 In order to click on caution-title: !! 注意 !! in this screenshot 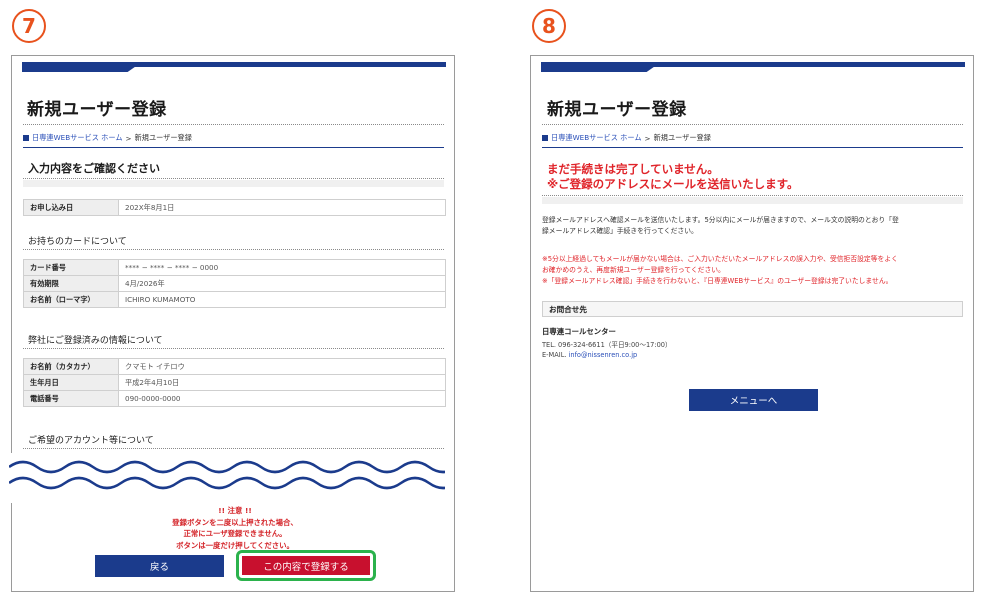, I will do `click(235, 510)`.